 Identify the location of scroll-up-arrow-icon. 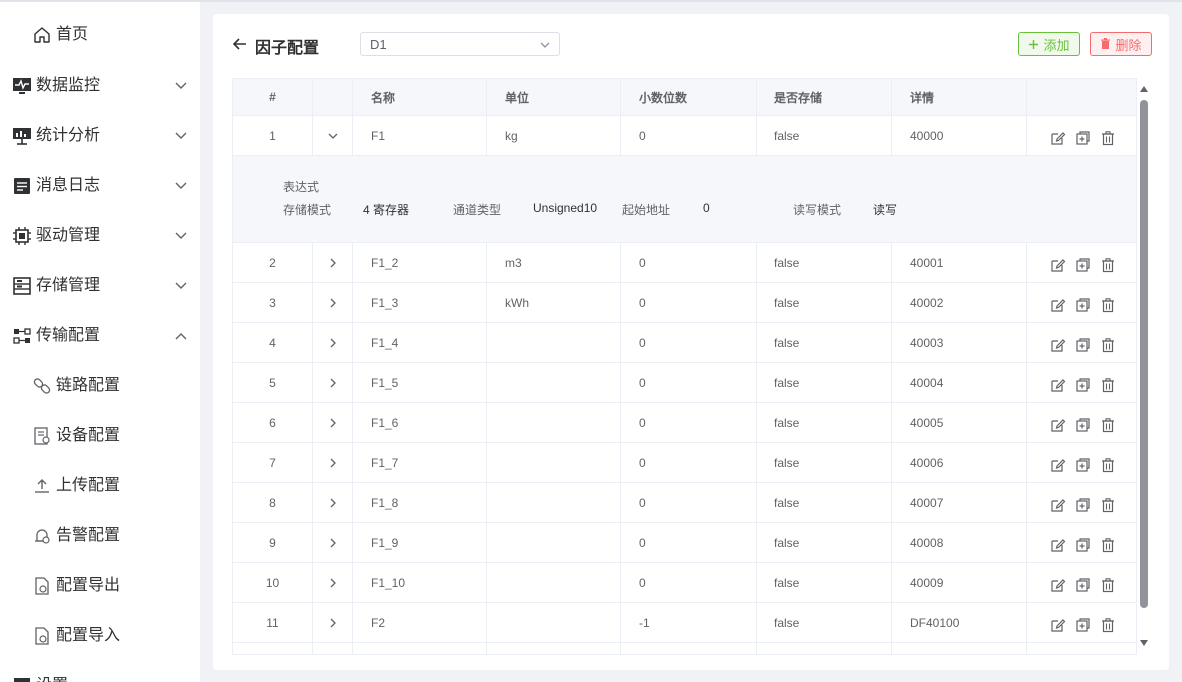
(1144, 89).